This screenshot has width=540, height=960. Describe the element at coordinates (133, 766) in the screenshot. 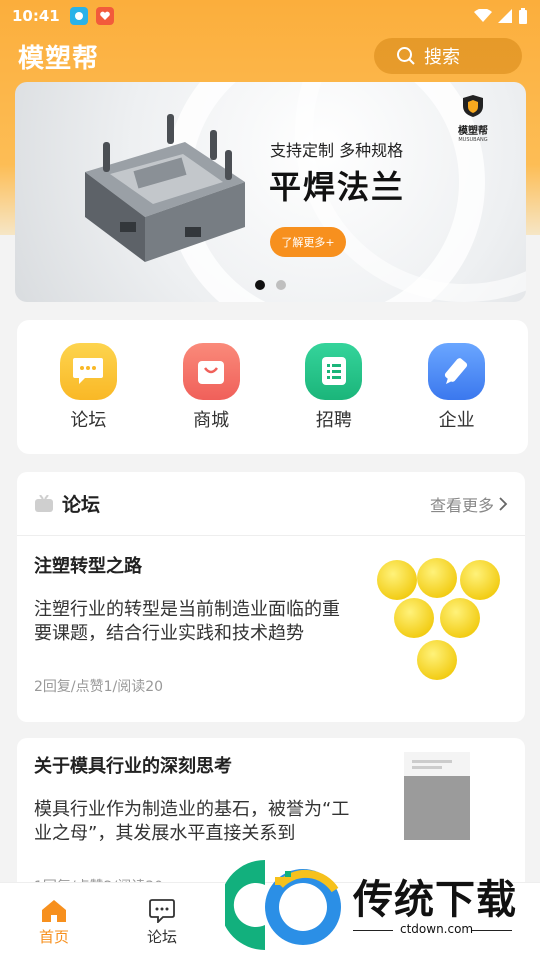

I see `post-title: 关于模具行业的深刻思考` at that location.